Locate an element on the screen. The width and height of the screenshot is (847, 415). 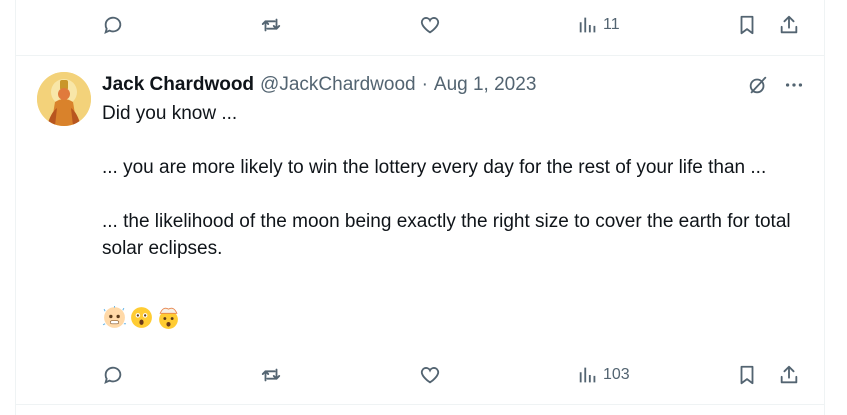
views-button: 103 is located at coordinates (603, 375).